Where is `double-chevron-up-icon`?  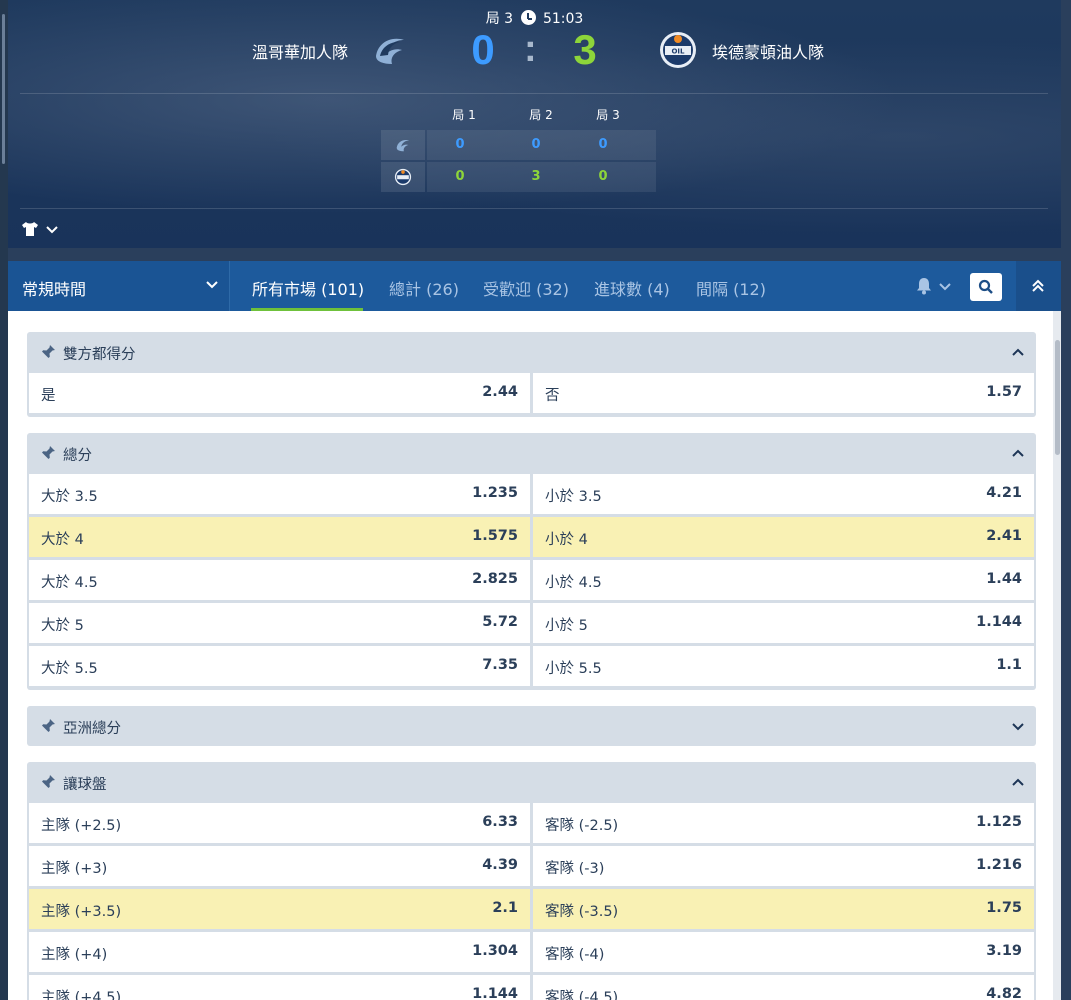
double-chevron-up-icon is located at coordinates (1038, 285).